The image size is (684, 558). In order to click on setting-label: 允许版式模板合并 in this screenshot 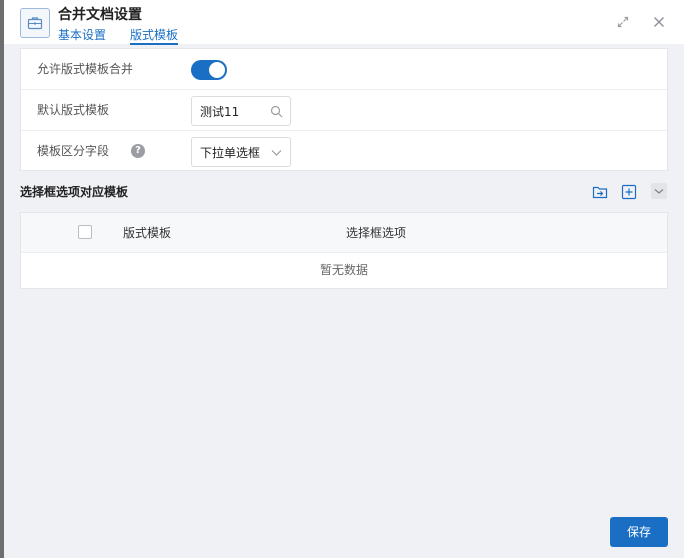, I will do `click(85, 69)`.